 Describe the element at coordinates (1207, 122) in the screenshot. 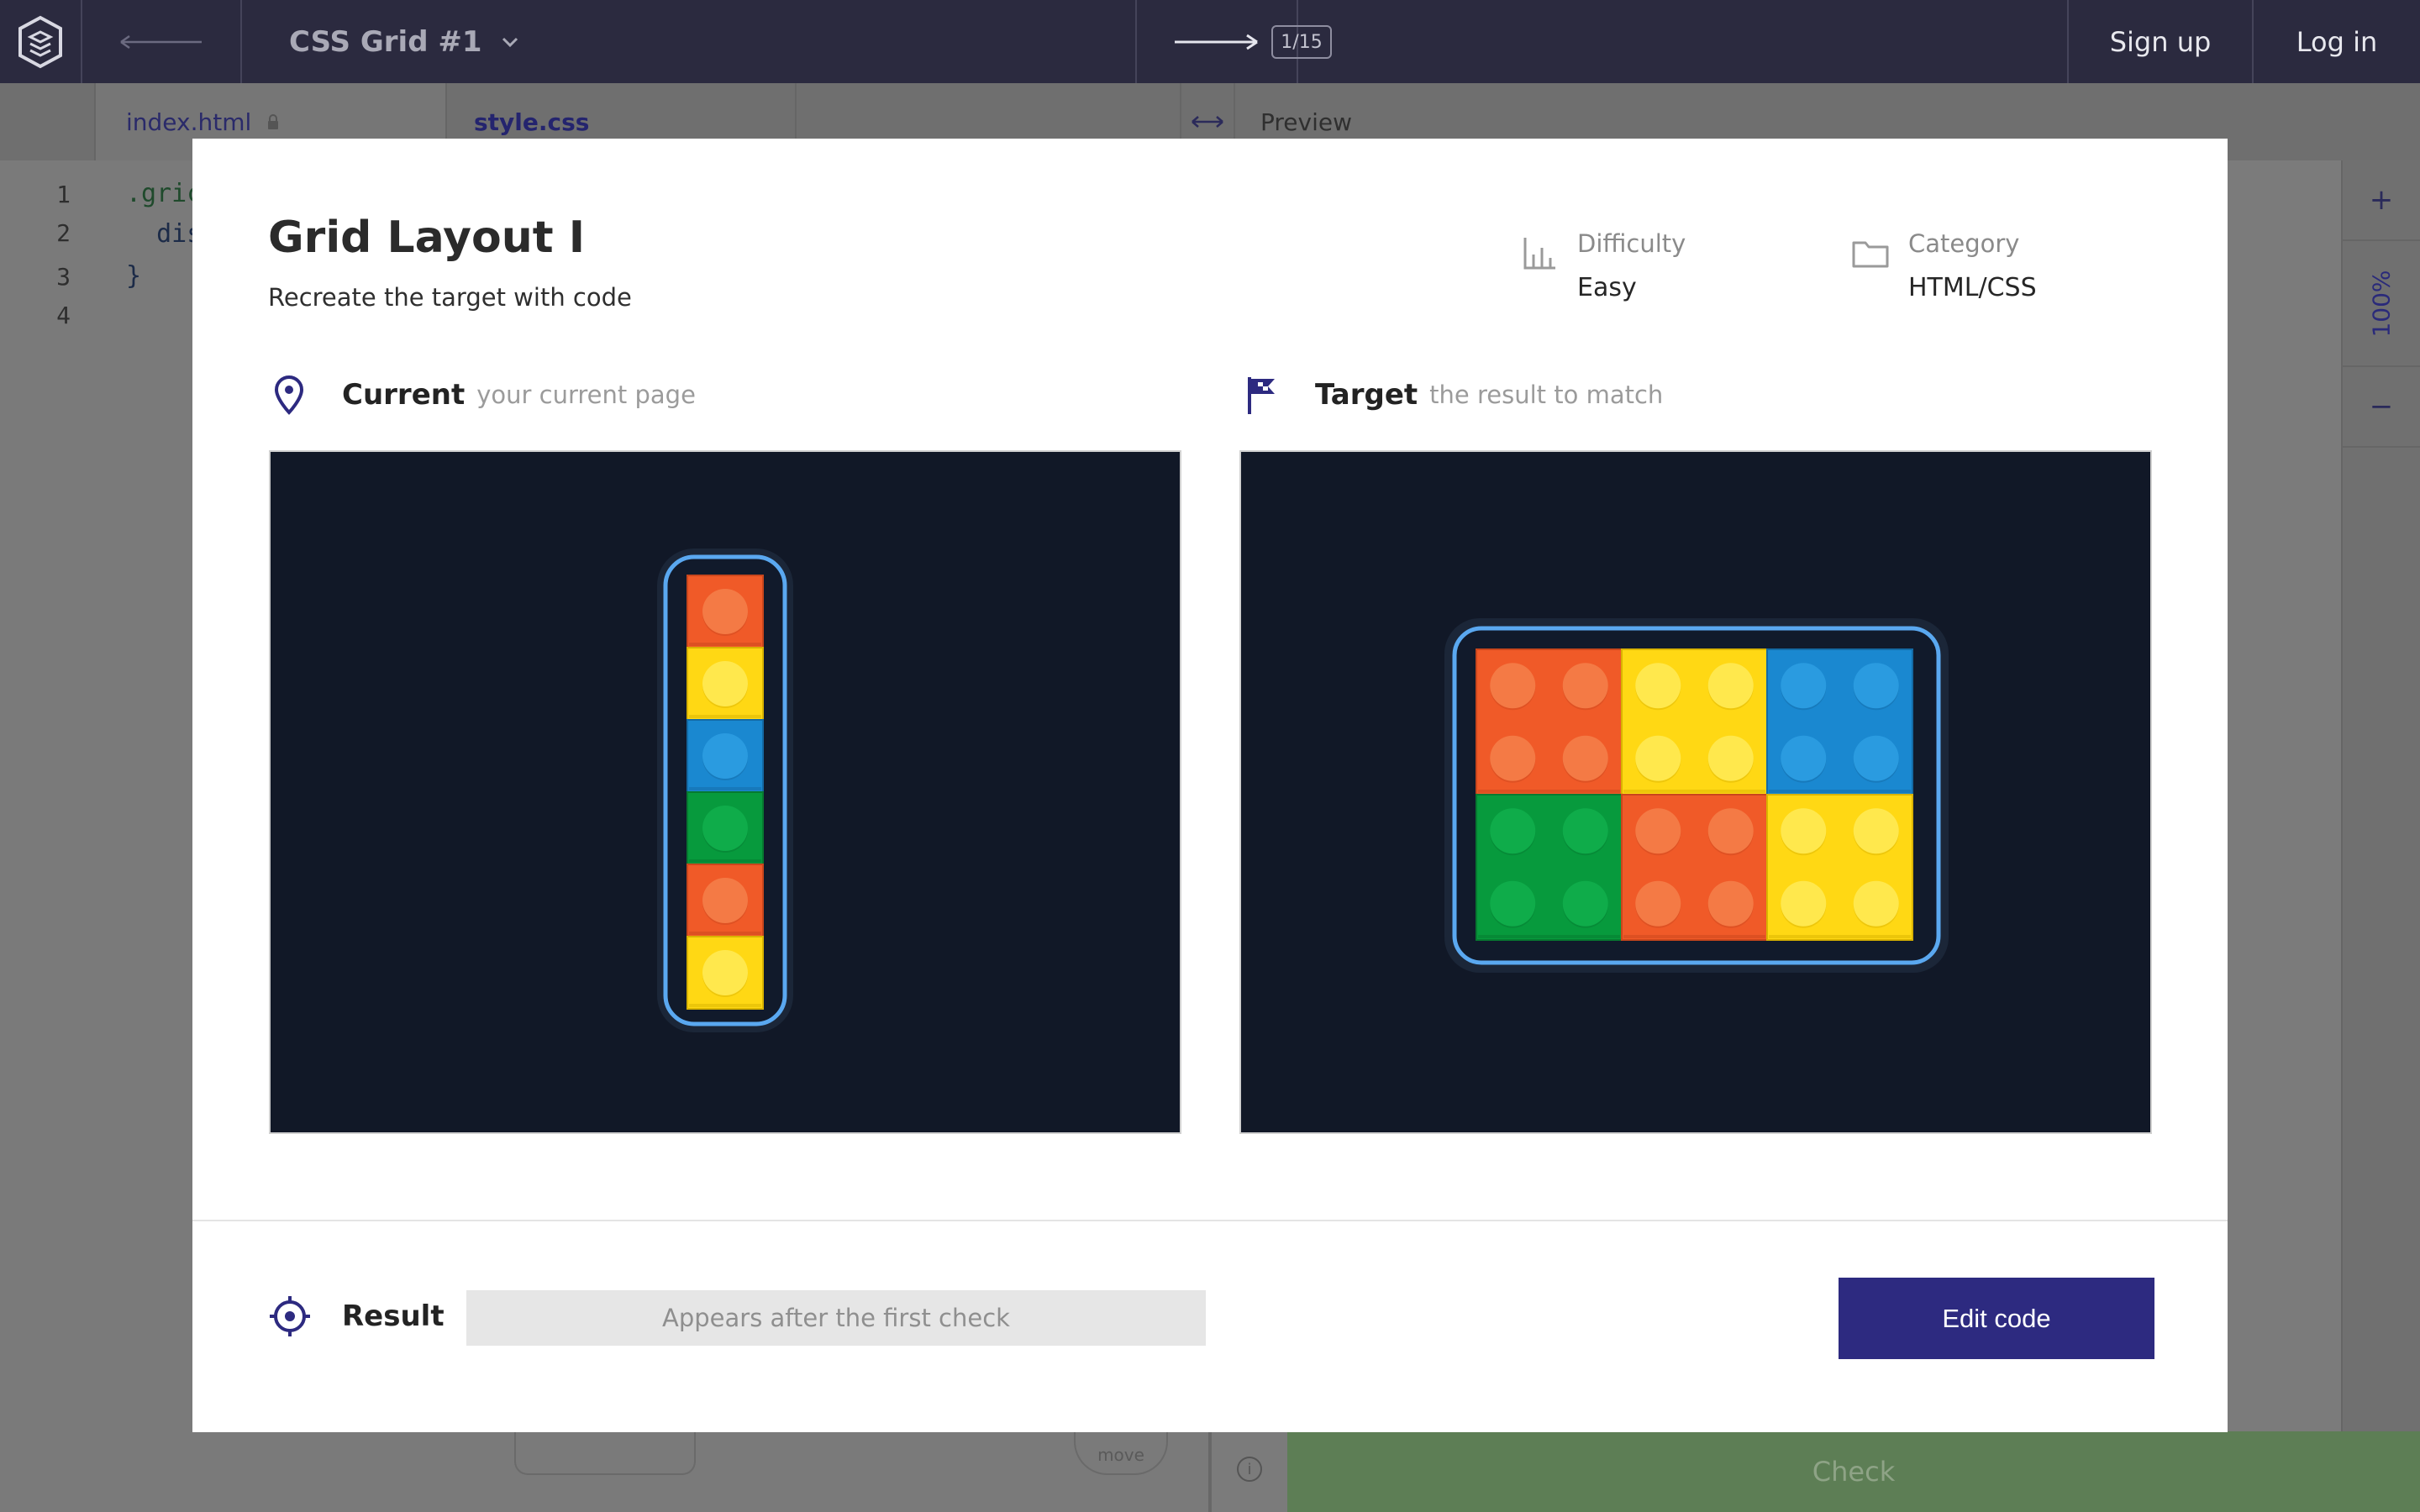

I see `swap-horizontal-icon` at that location.